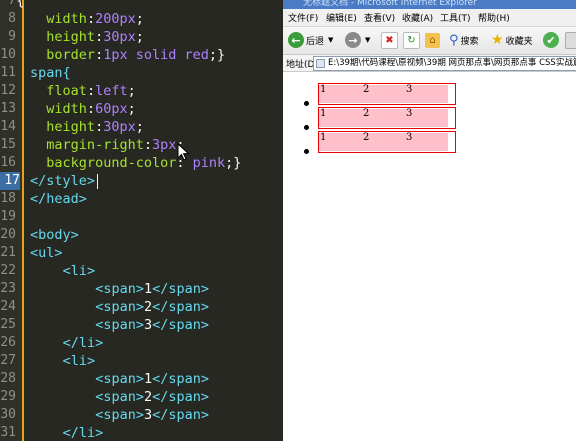  I want to click on favorites-button: ★ 收藏夹, so click(512, 40).